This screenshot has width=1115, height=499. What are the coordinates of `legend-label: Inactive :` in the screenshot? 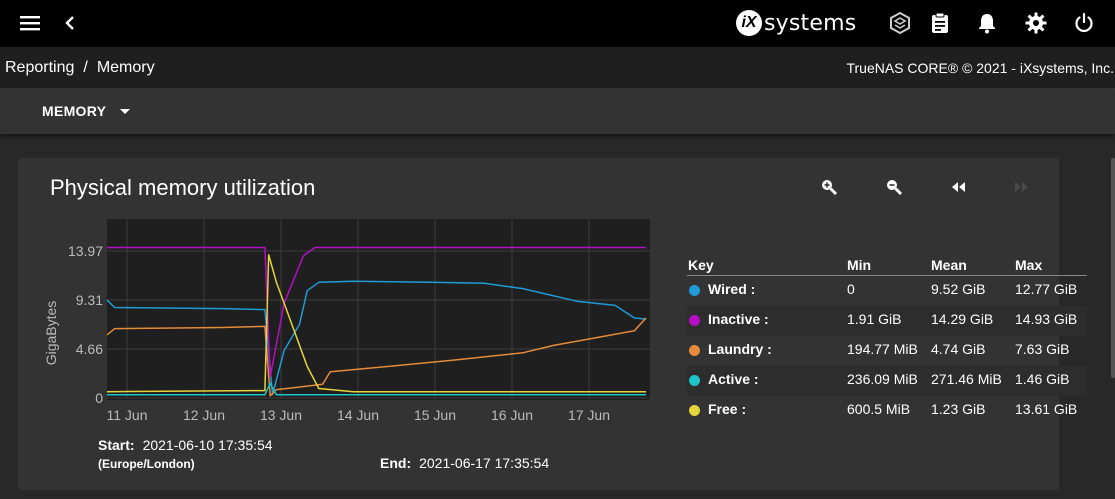 It's located at (738, 319).